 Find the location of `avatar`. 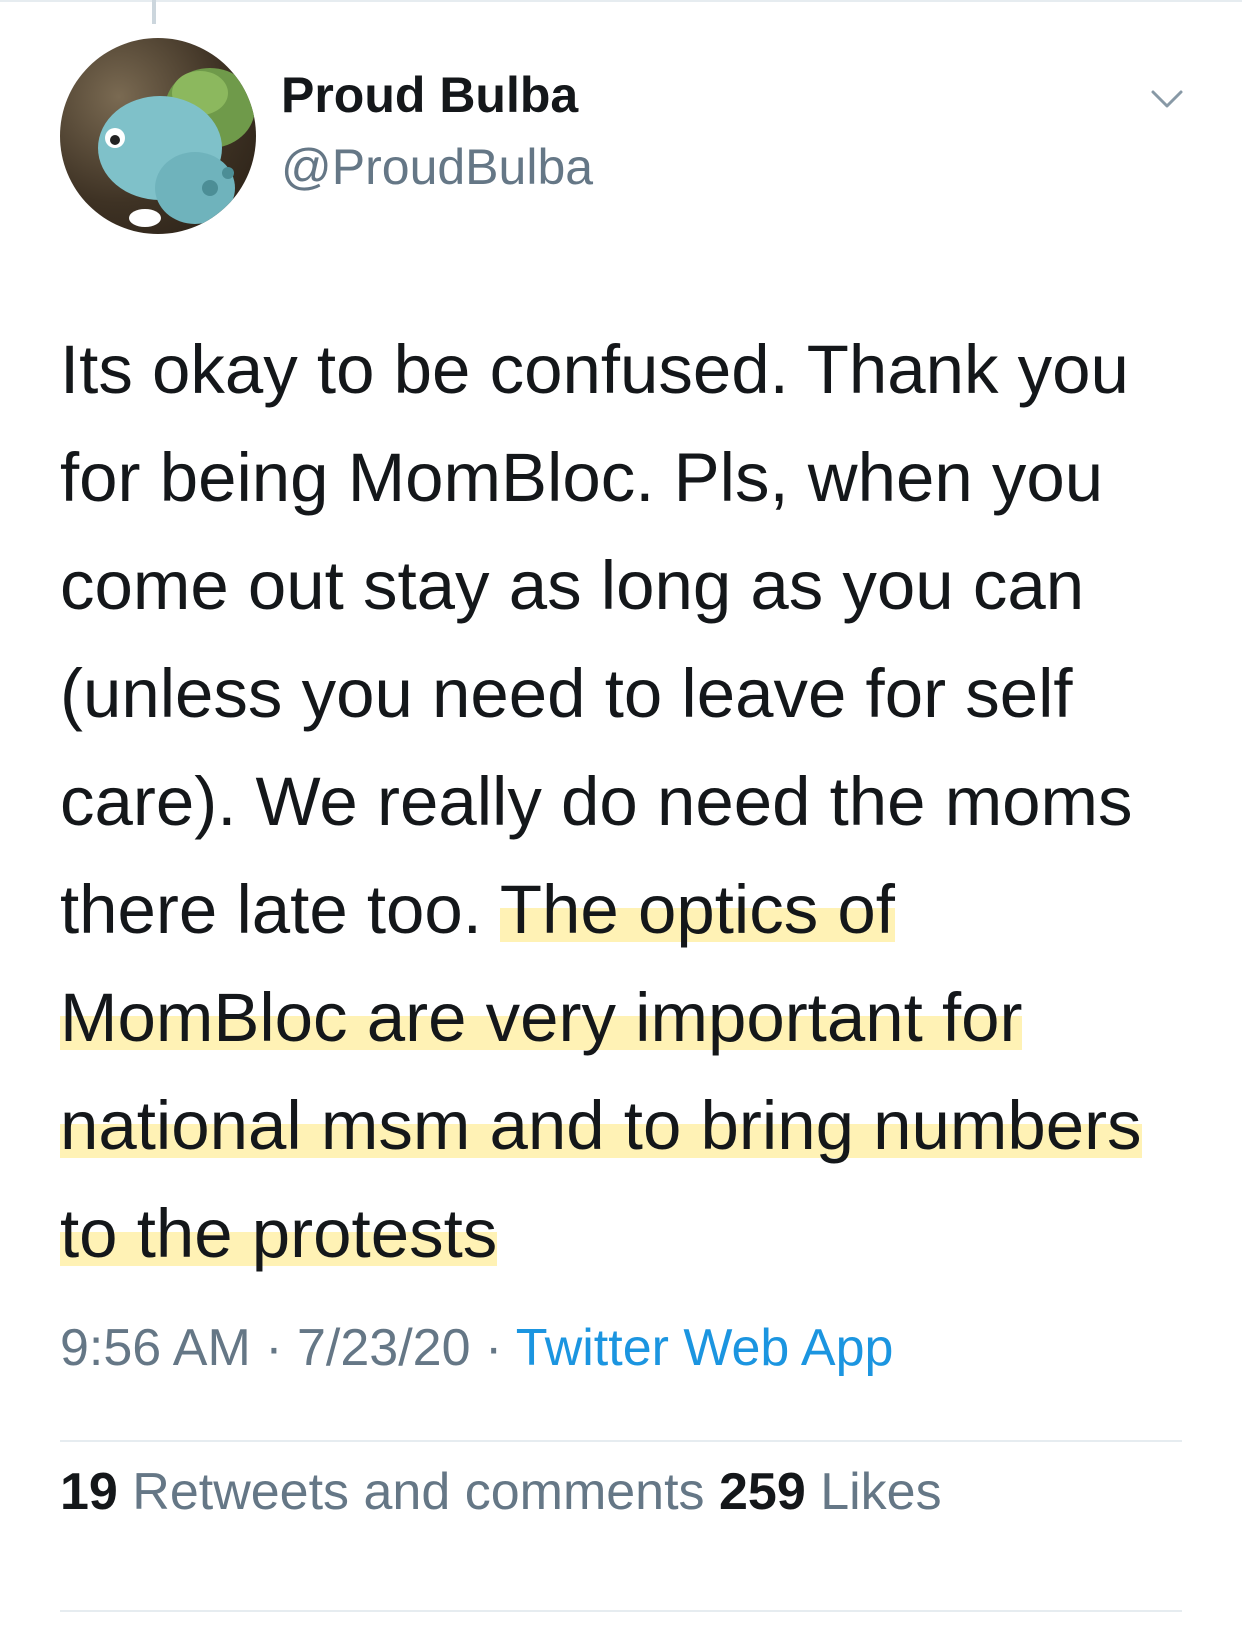

avatar is located at coordinates (158, 136).